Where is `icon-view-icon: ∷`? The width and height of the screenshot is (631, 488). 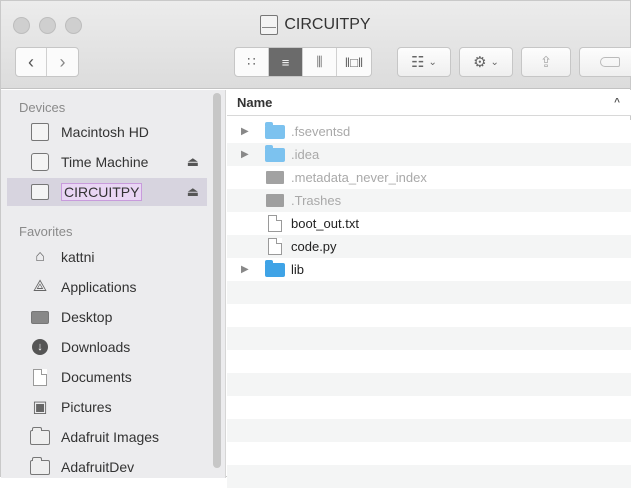 icon-view-icon: ∷ is located at coordinates (251, 61).